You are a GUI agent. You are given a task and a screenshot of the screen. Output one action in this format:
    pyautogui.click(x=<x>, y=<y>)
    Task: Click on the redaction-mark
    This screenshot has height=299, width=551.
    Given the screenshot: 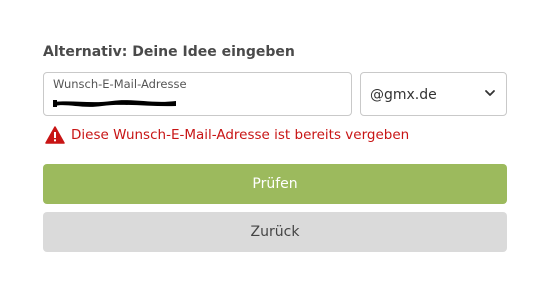 What is the action you would take?
    pyautogui.click(x=114, y=103)
    